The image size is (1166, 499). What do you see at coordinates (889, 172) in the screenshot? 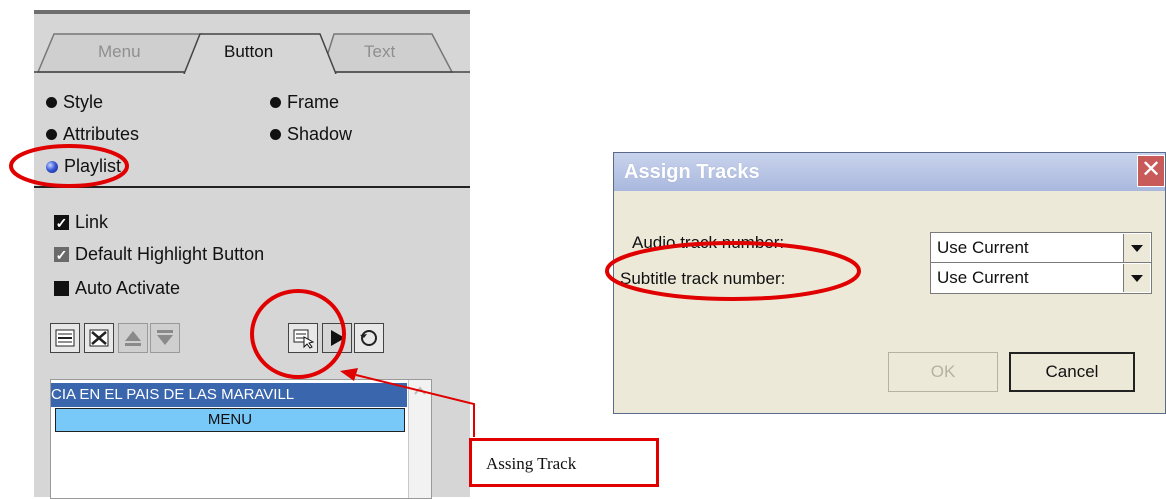
I see `dialog-titlebar: Assign Tracks ✕` at bounding box center [889, 172].